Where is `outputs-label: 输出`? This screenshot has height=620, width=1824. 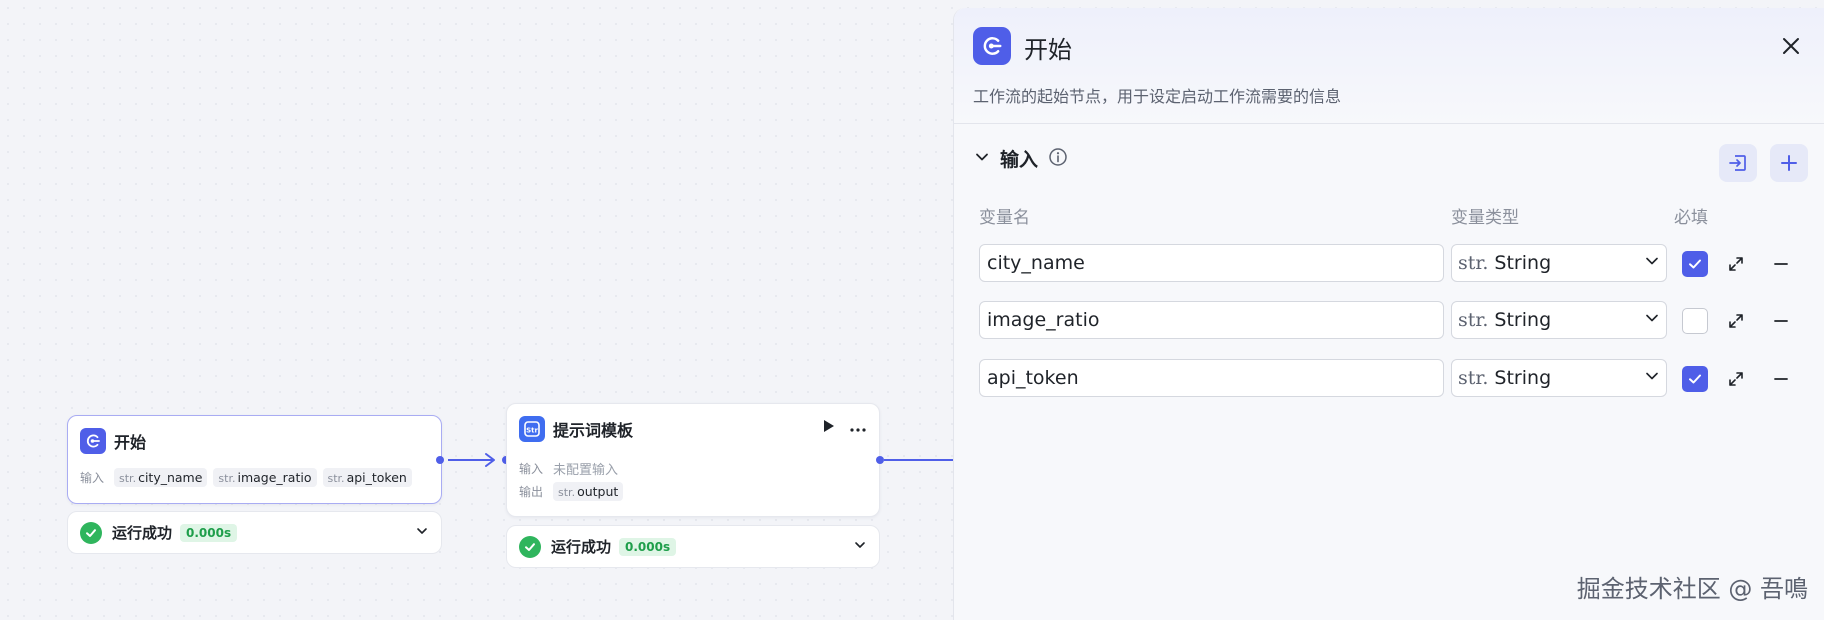 outputs-label: 输出 is located at coordinates (531, 492).